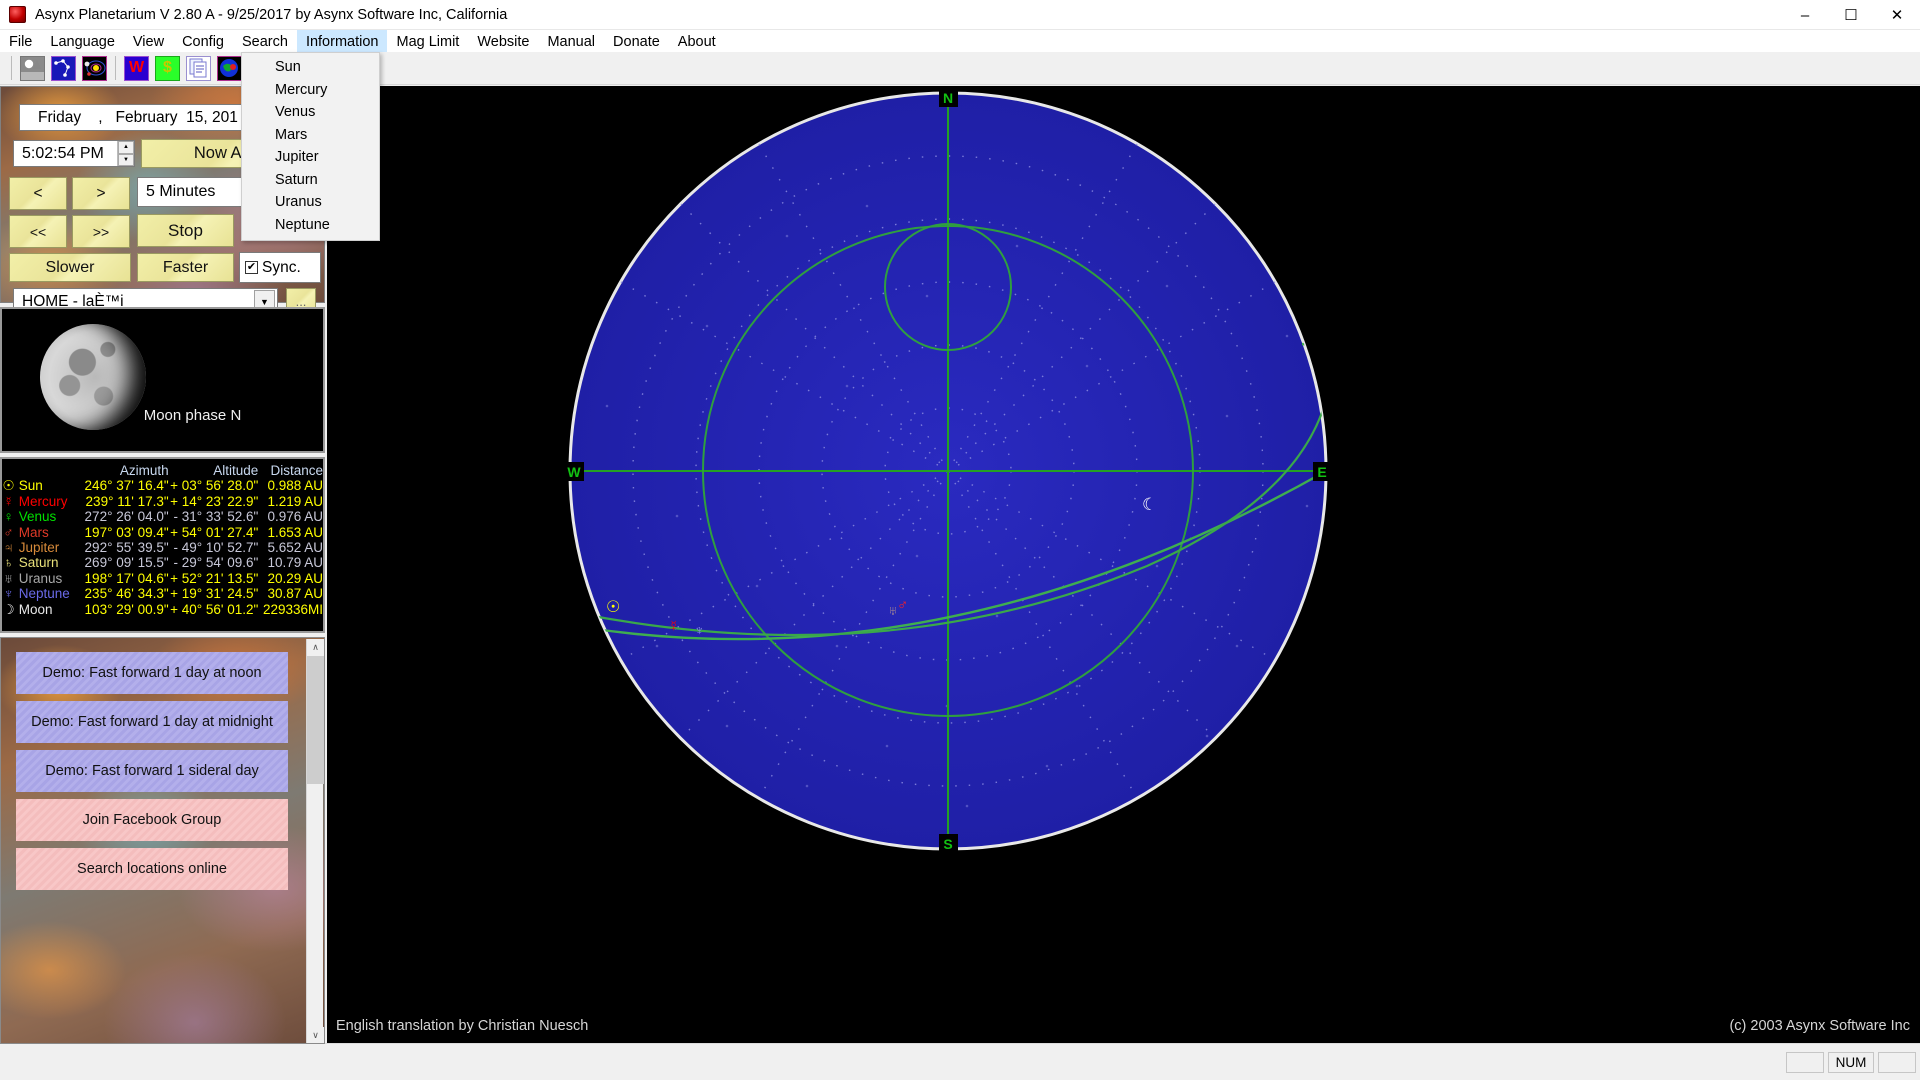 This screenshot has height=1080, width=1920. Describe the element at coordinates (167, 68) in the screenshot. I see `donate-dollar-icon: $` at that location.